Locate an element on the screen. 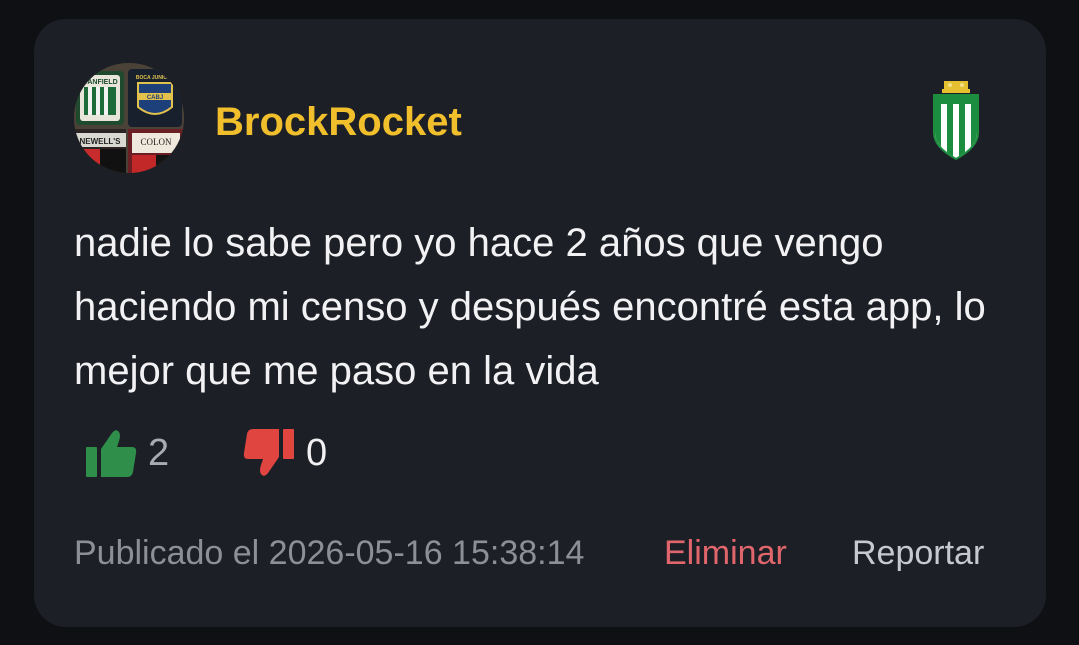  dislike-button: 0 is located at coordinates (284, 453).